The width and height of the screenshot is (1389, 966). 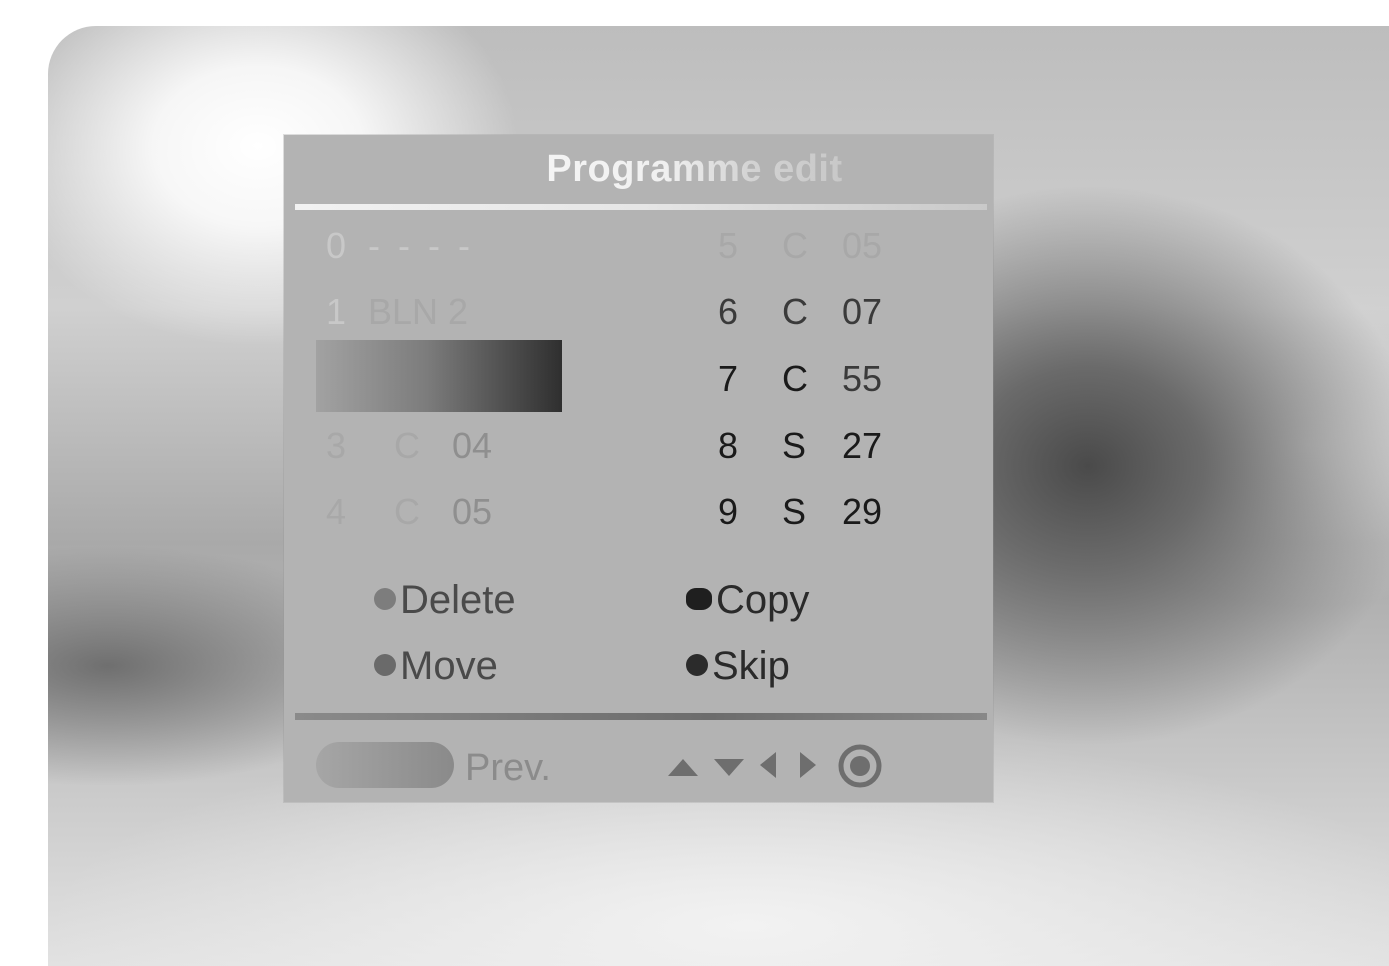 I want to click on ok-icon, so click(x=860, y=766).